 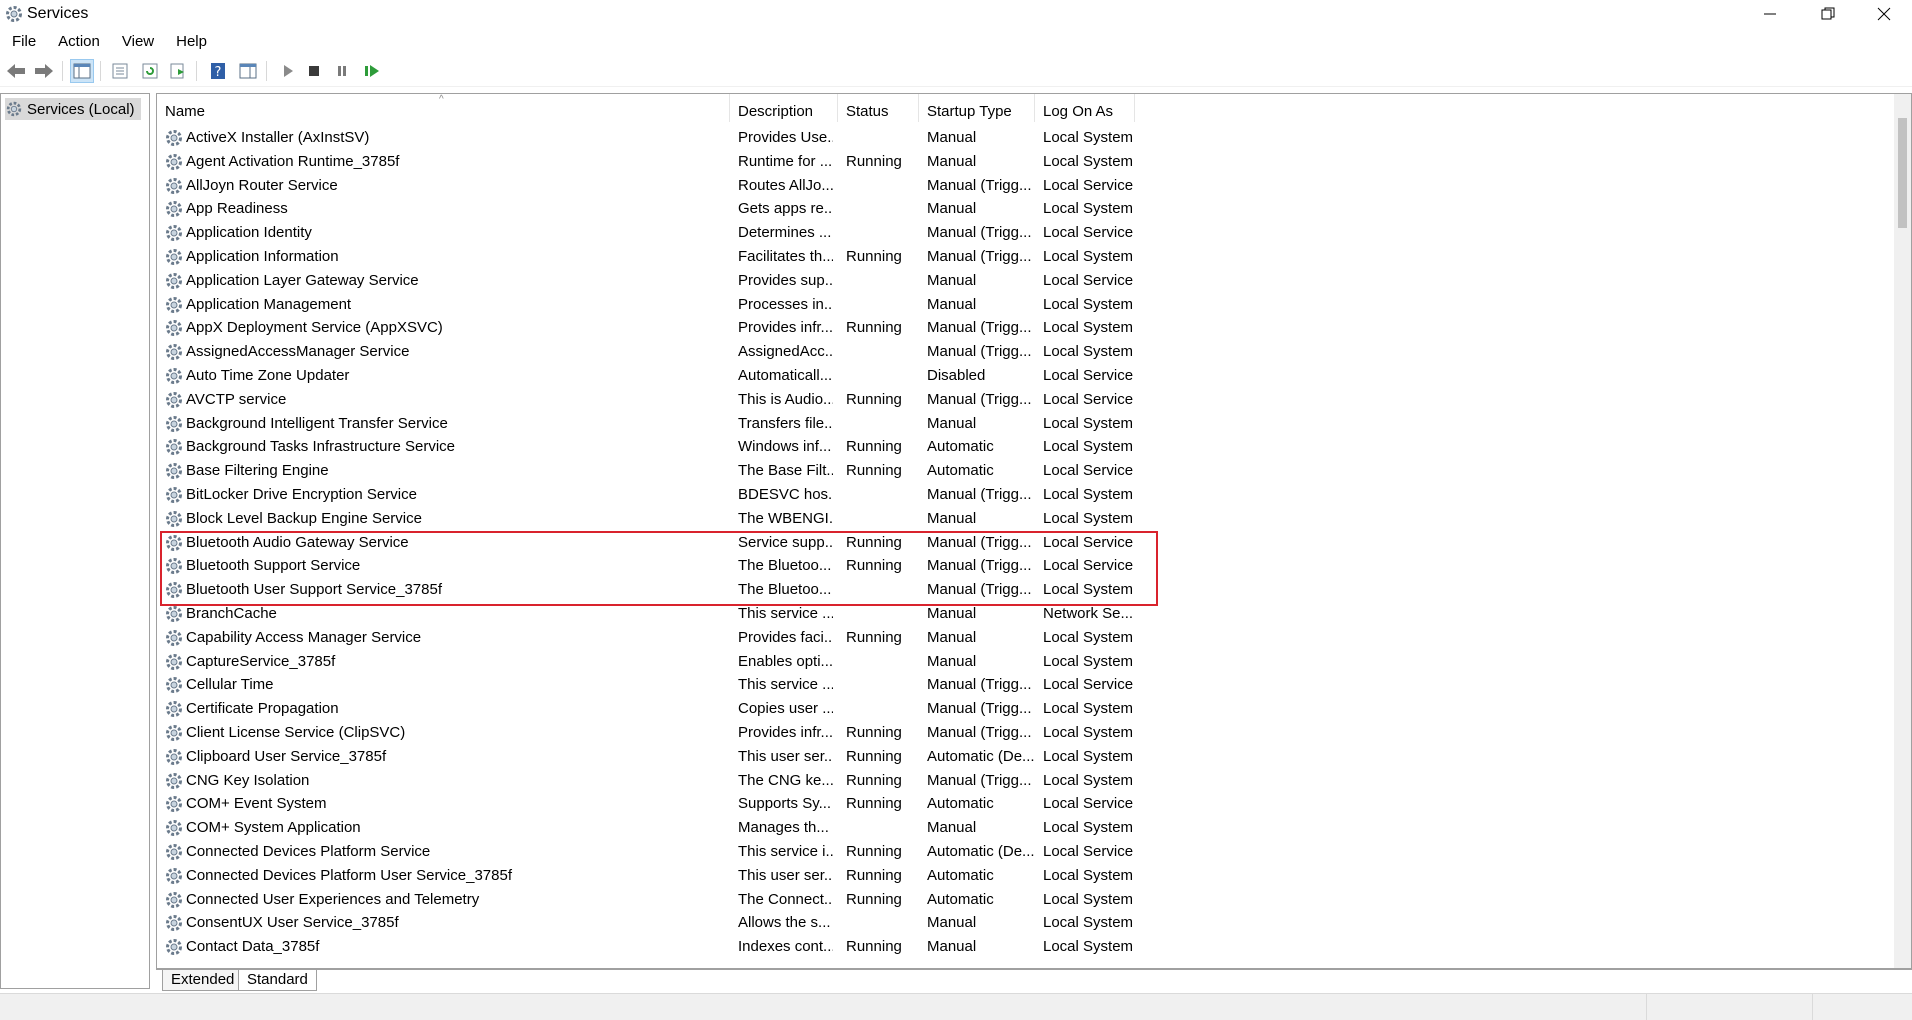 I want to click on show-console-tree-button, so click(x=82, y=71).